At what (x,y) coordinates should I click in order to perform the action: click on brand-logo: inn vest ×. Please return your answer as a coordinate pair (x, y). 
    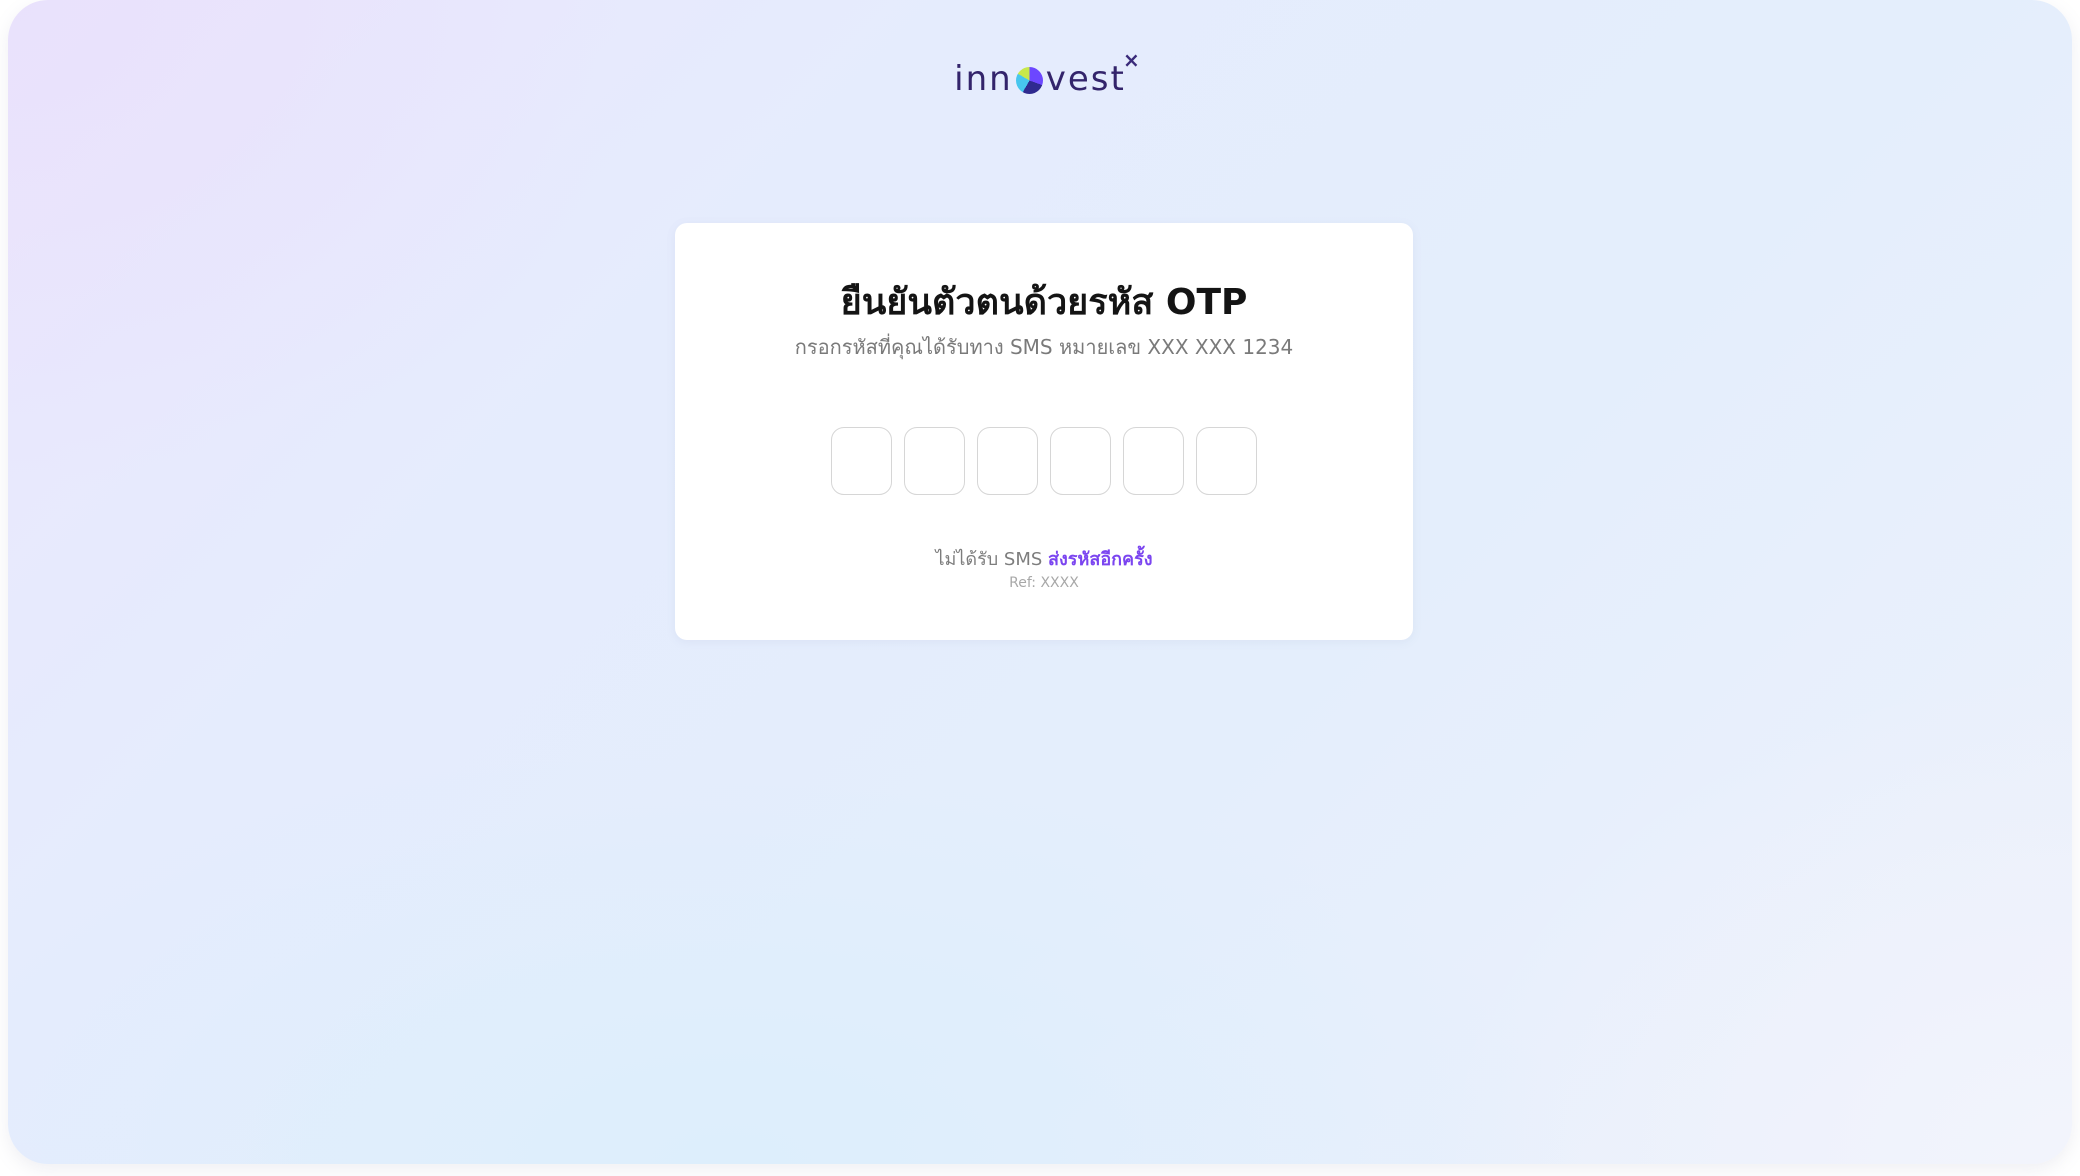
    Looking at the image, I should click on (1040, 66).